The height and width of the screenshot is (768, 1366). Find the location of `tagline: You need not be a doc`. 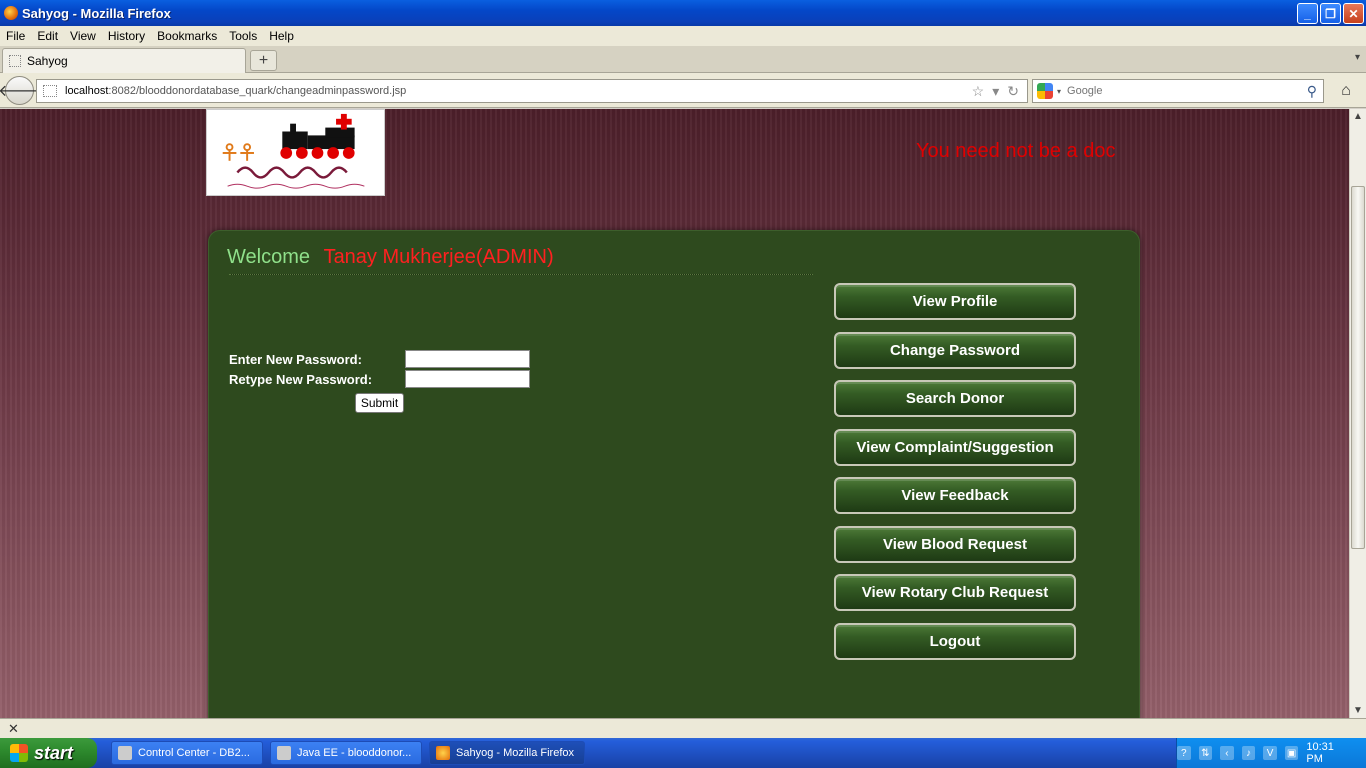

tagline: You need not be a doc is located at coordinates (1016, 151).